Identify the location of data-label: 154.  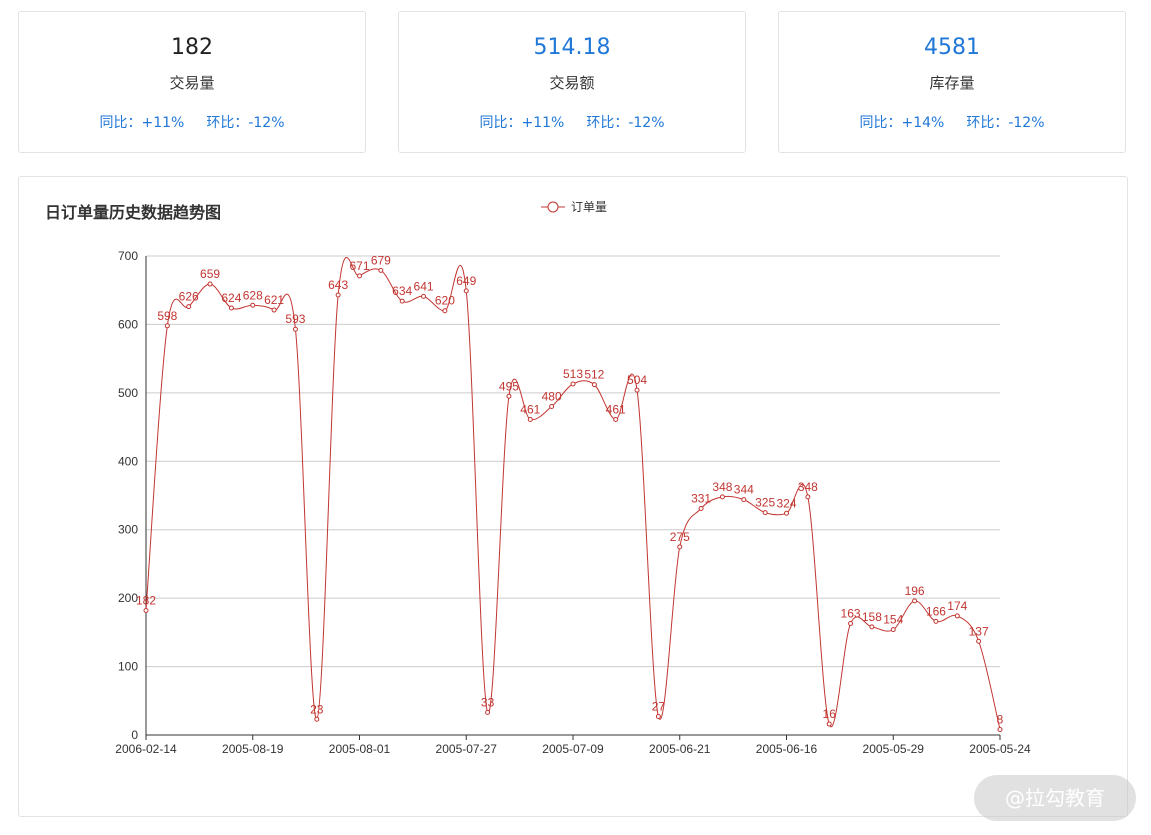
(893, 620).